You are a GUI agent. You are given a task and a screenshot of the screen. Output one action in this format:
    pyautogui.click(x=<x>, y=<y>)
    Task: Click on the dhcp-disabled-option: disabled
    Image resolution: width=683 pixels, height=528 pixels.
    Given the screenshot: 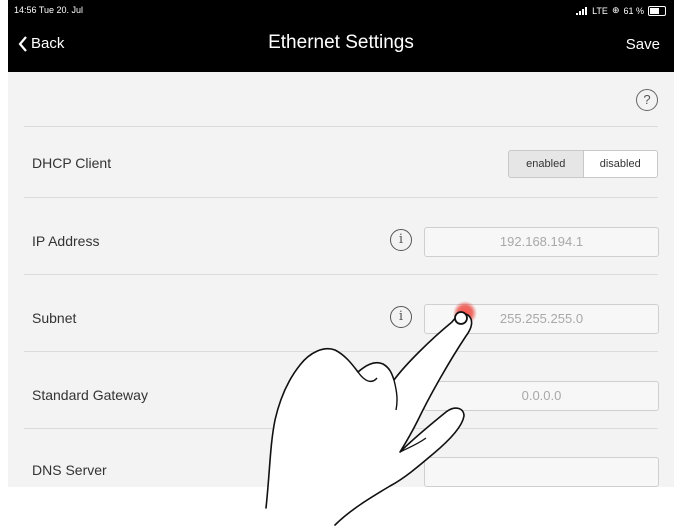 What is the action you would take?
    pyautogui.click(x=619, y=164)
    